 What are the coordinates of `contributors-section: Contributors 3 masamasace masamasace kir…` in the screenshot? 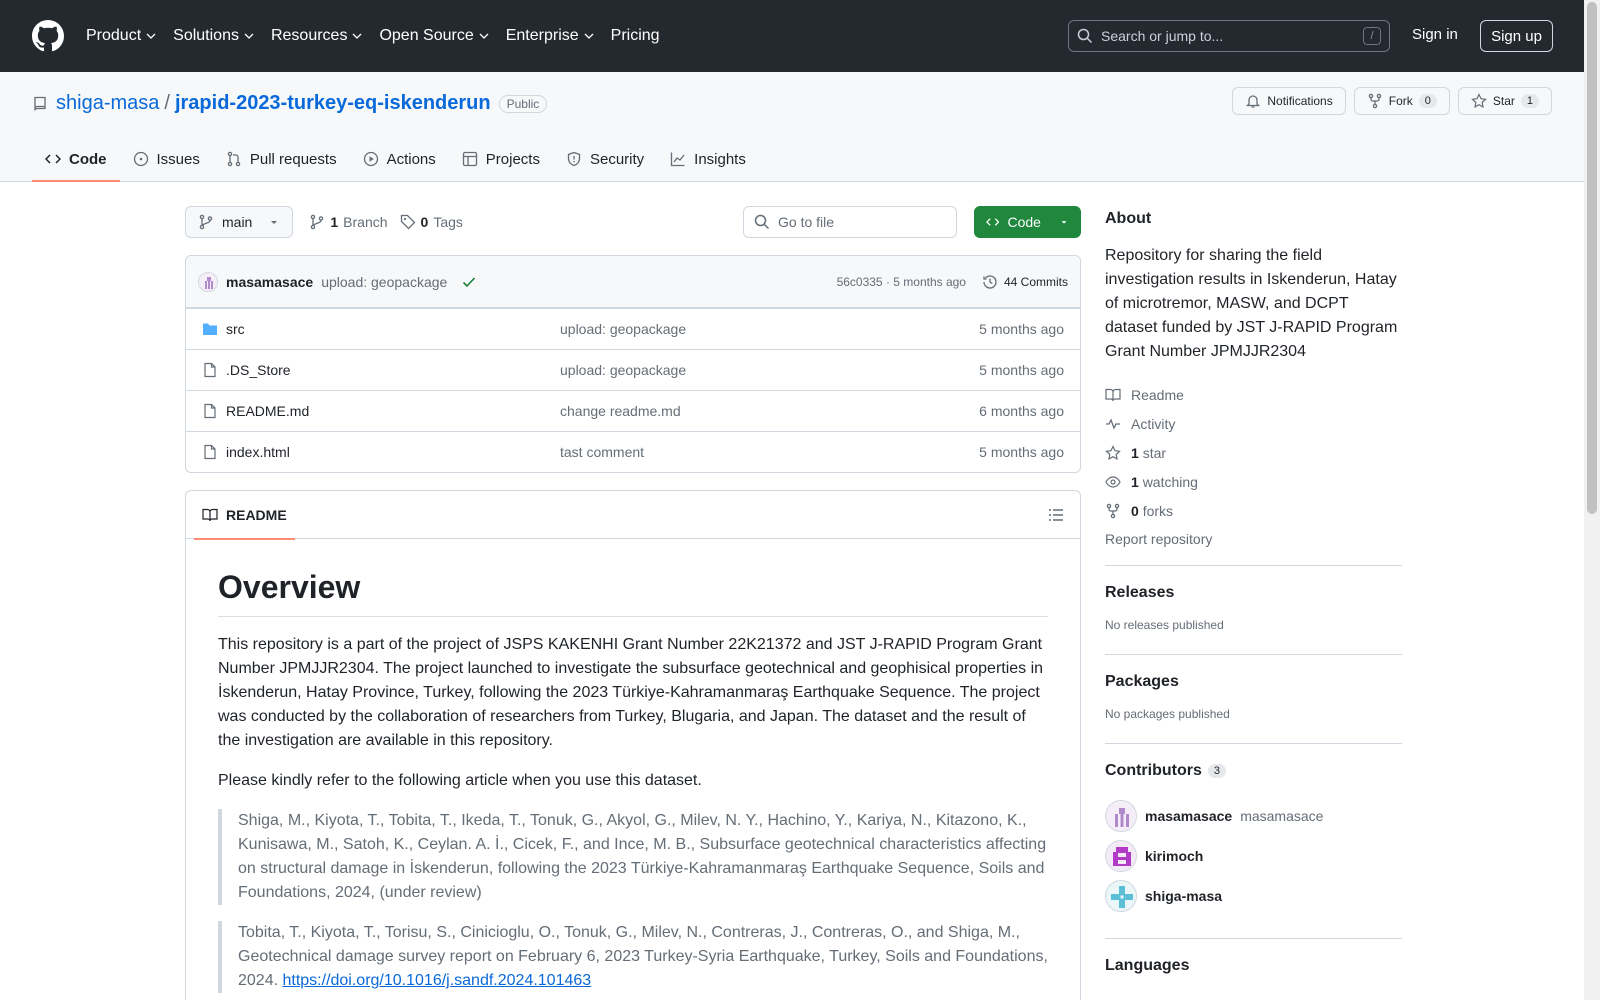 It's located at (1253, 831).